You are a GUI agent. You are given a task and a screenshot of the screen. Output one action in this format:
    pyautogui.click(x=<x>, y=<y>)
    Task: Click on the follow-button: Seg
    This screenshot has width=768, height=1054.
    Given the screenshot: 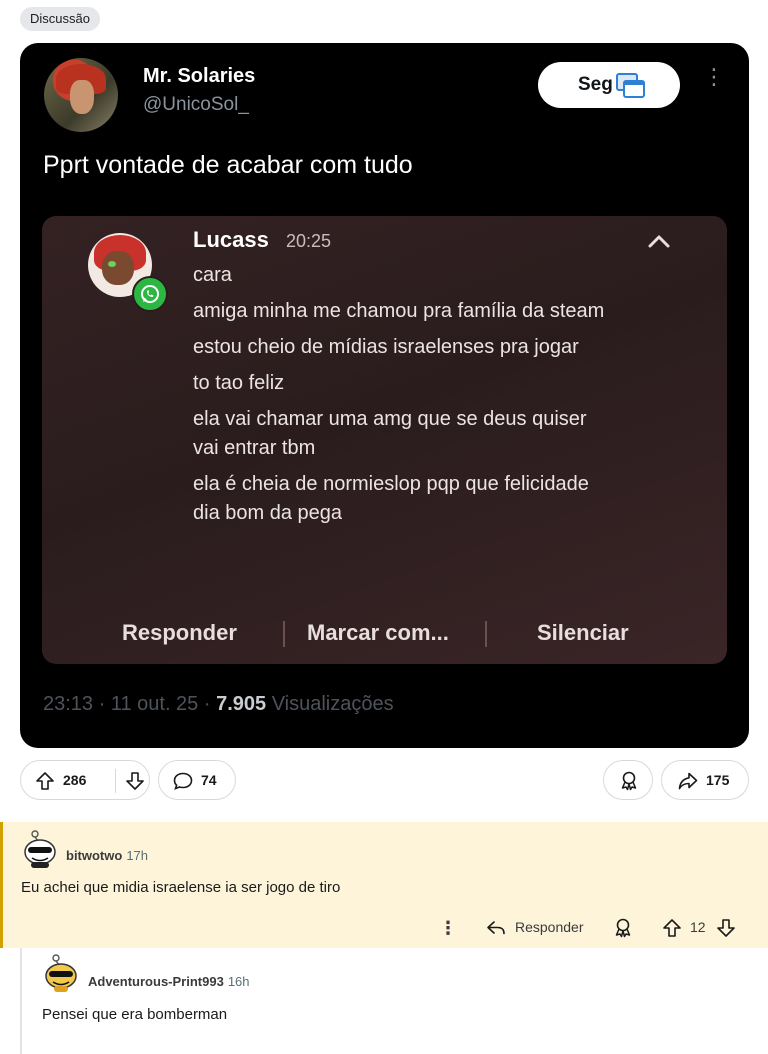 What is the action you would take?
    pyautogui.click(x=609, y=85)
    